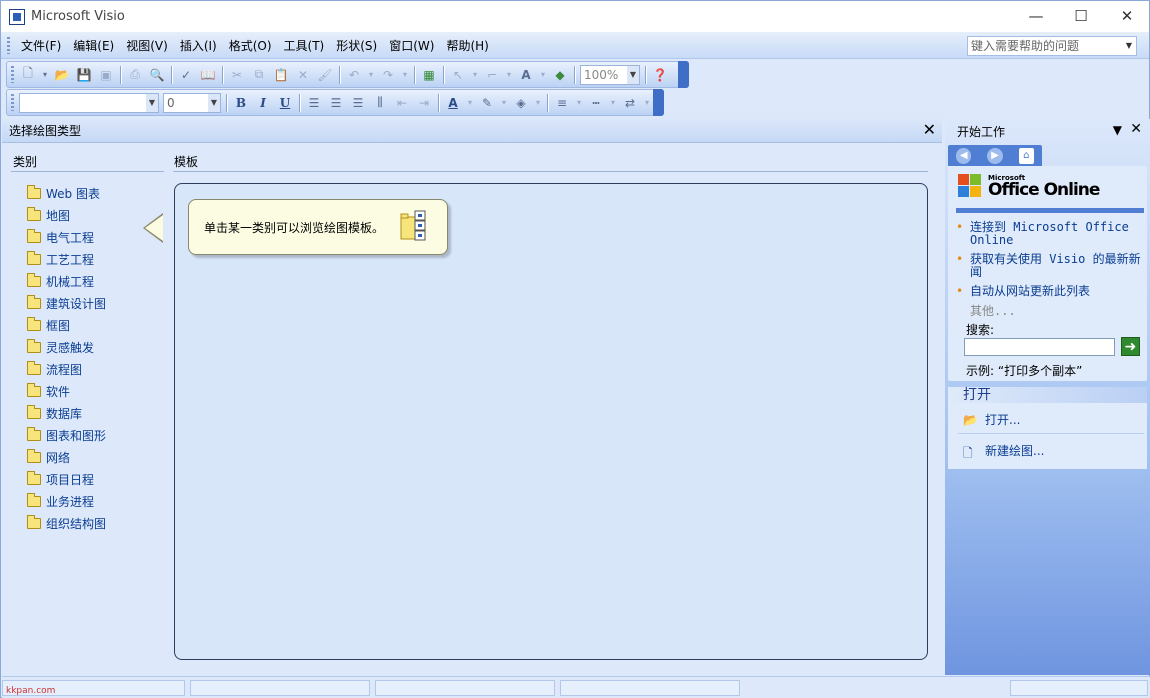  I want to click on category-item: 组织结构图, so click(66, 523).